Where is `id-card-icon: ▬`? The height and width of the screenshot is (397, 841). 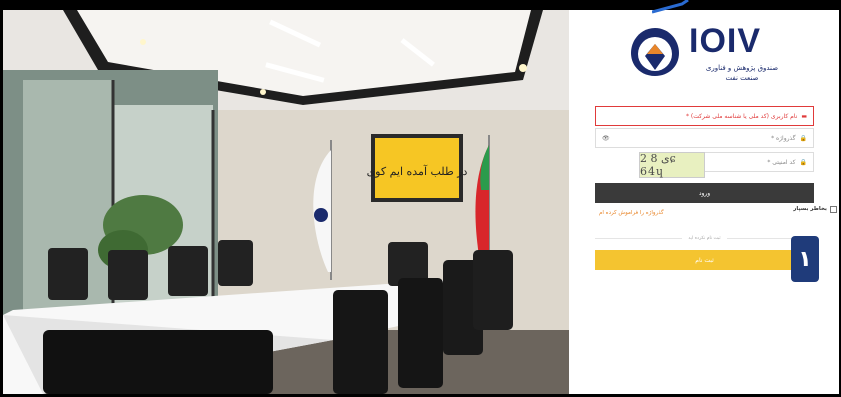
id-card-icon: ▬ is located at coordinates (804, 116).